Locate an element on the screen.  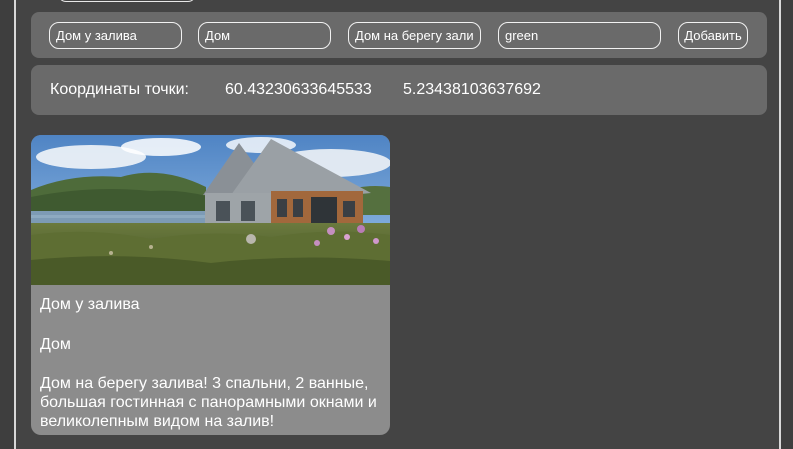
color-input is located at coordinates (579, 35).